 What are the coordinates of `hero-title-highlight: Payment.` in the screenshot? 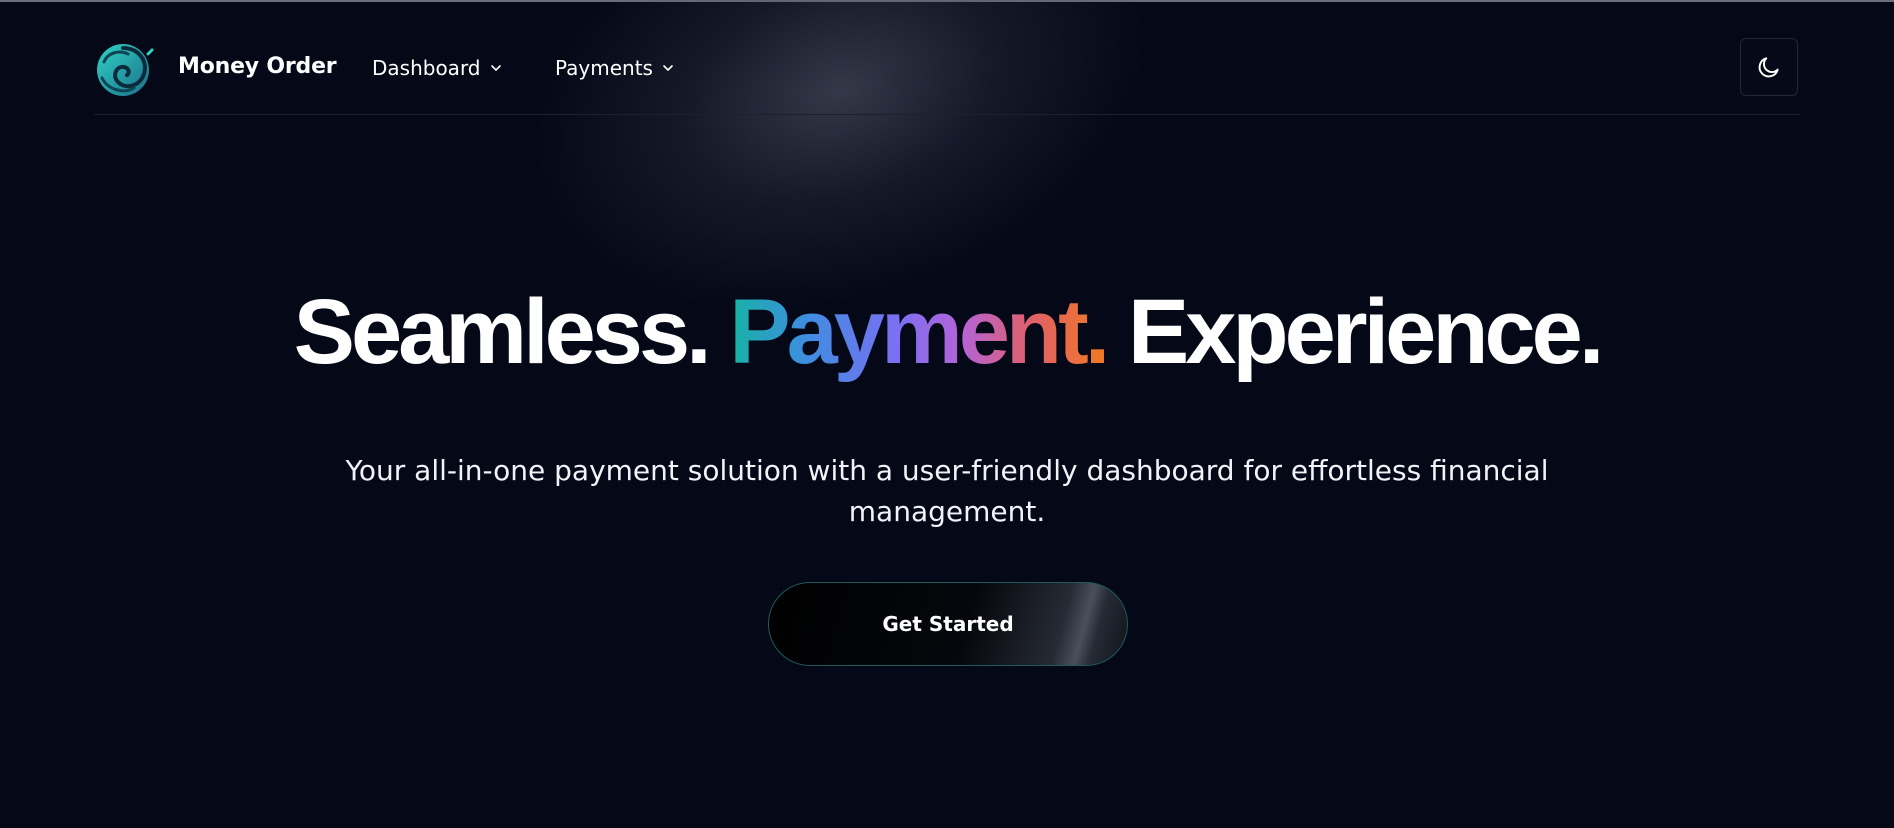 It's located at (919, 332).